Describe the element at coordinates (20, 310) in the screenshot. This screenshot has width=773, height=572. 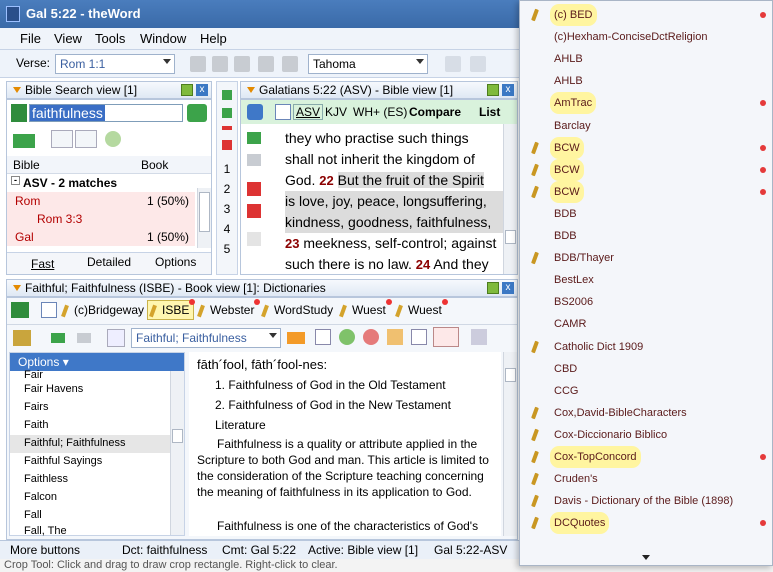
I see `library-icon` at that location.